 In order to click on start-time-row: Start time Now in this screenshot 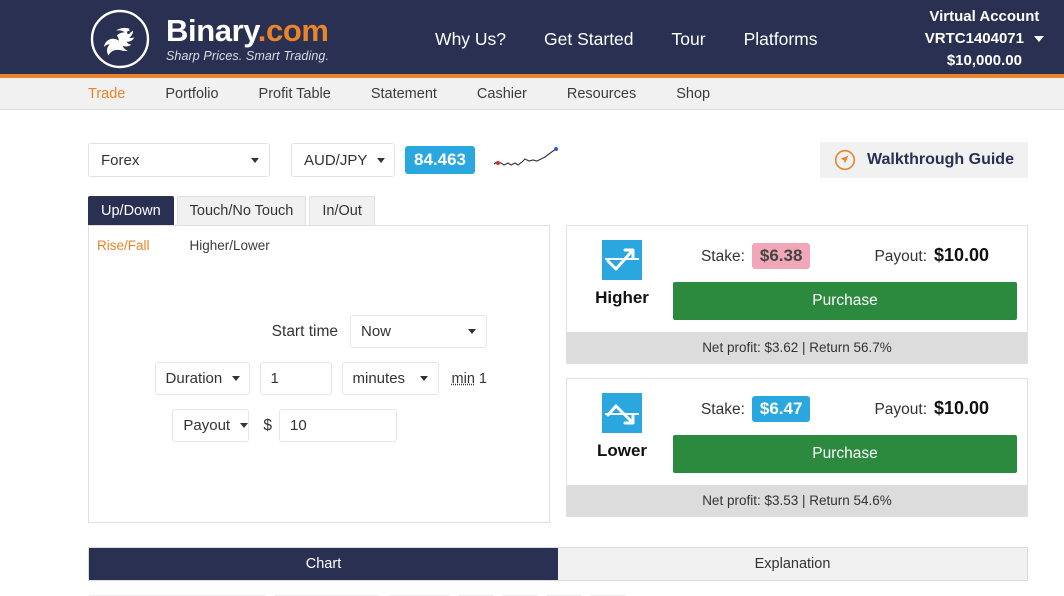, I will do `click(319, 331)`.